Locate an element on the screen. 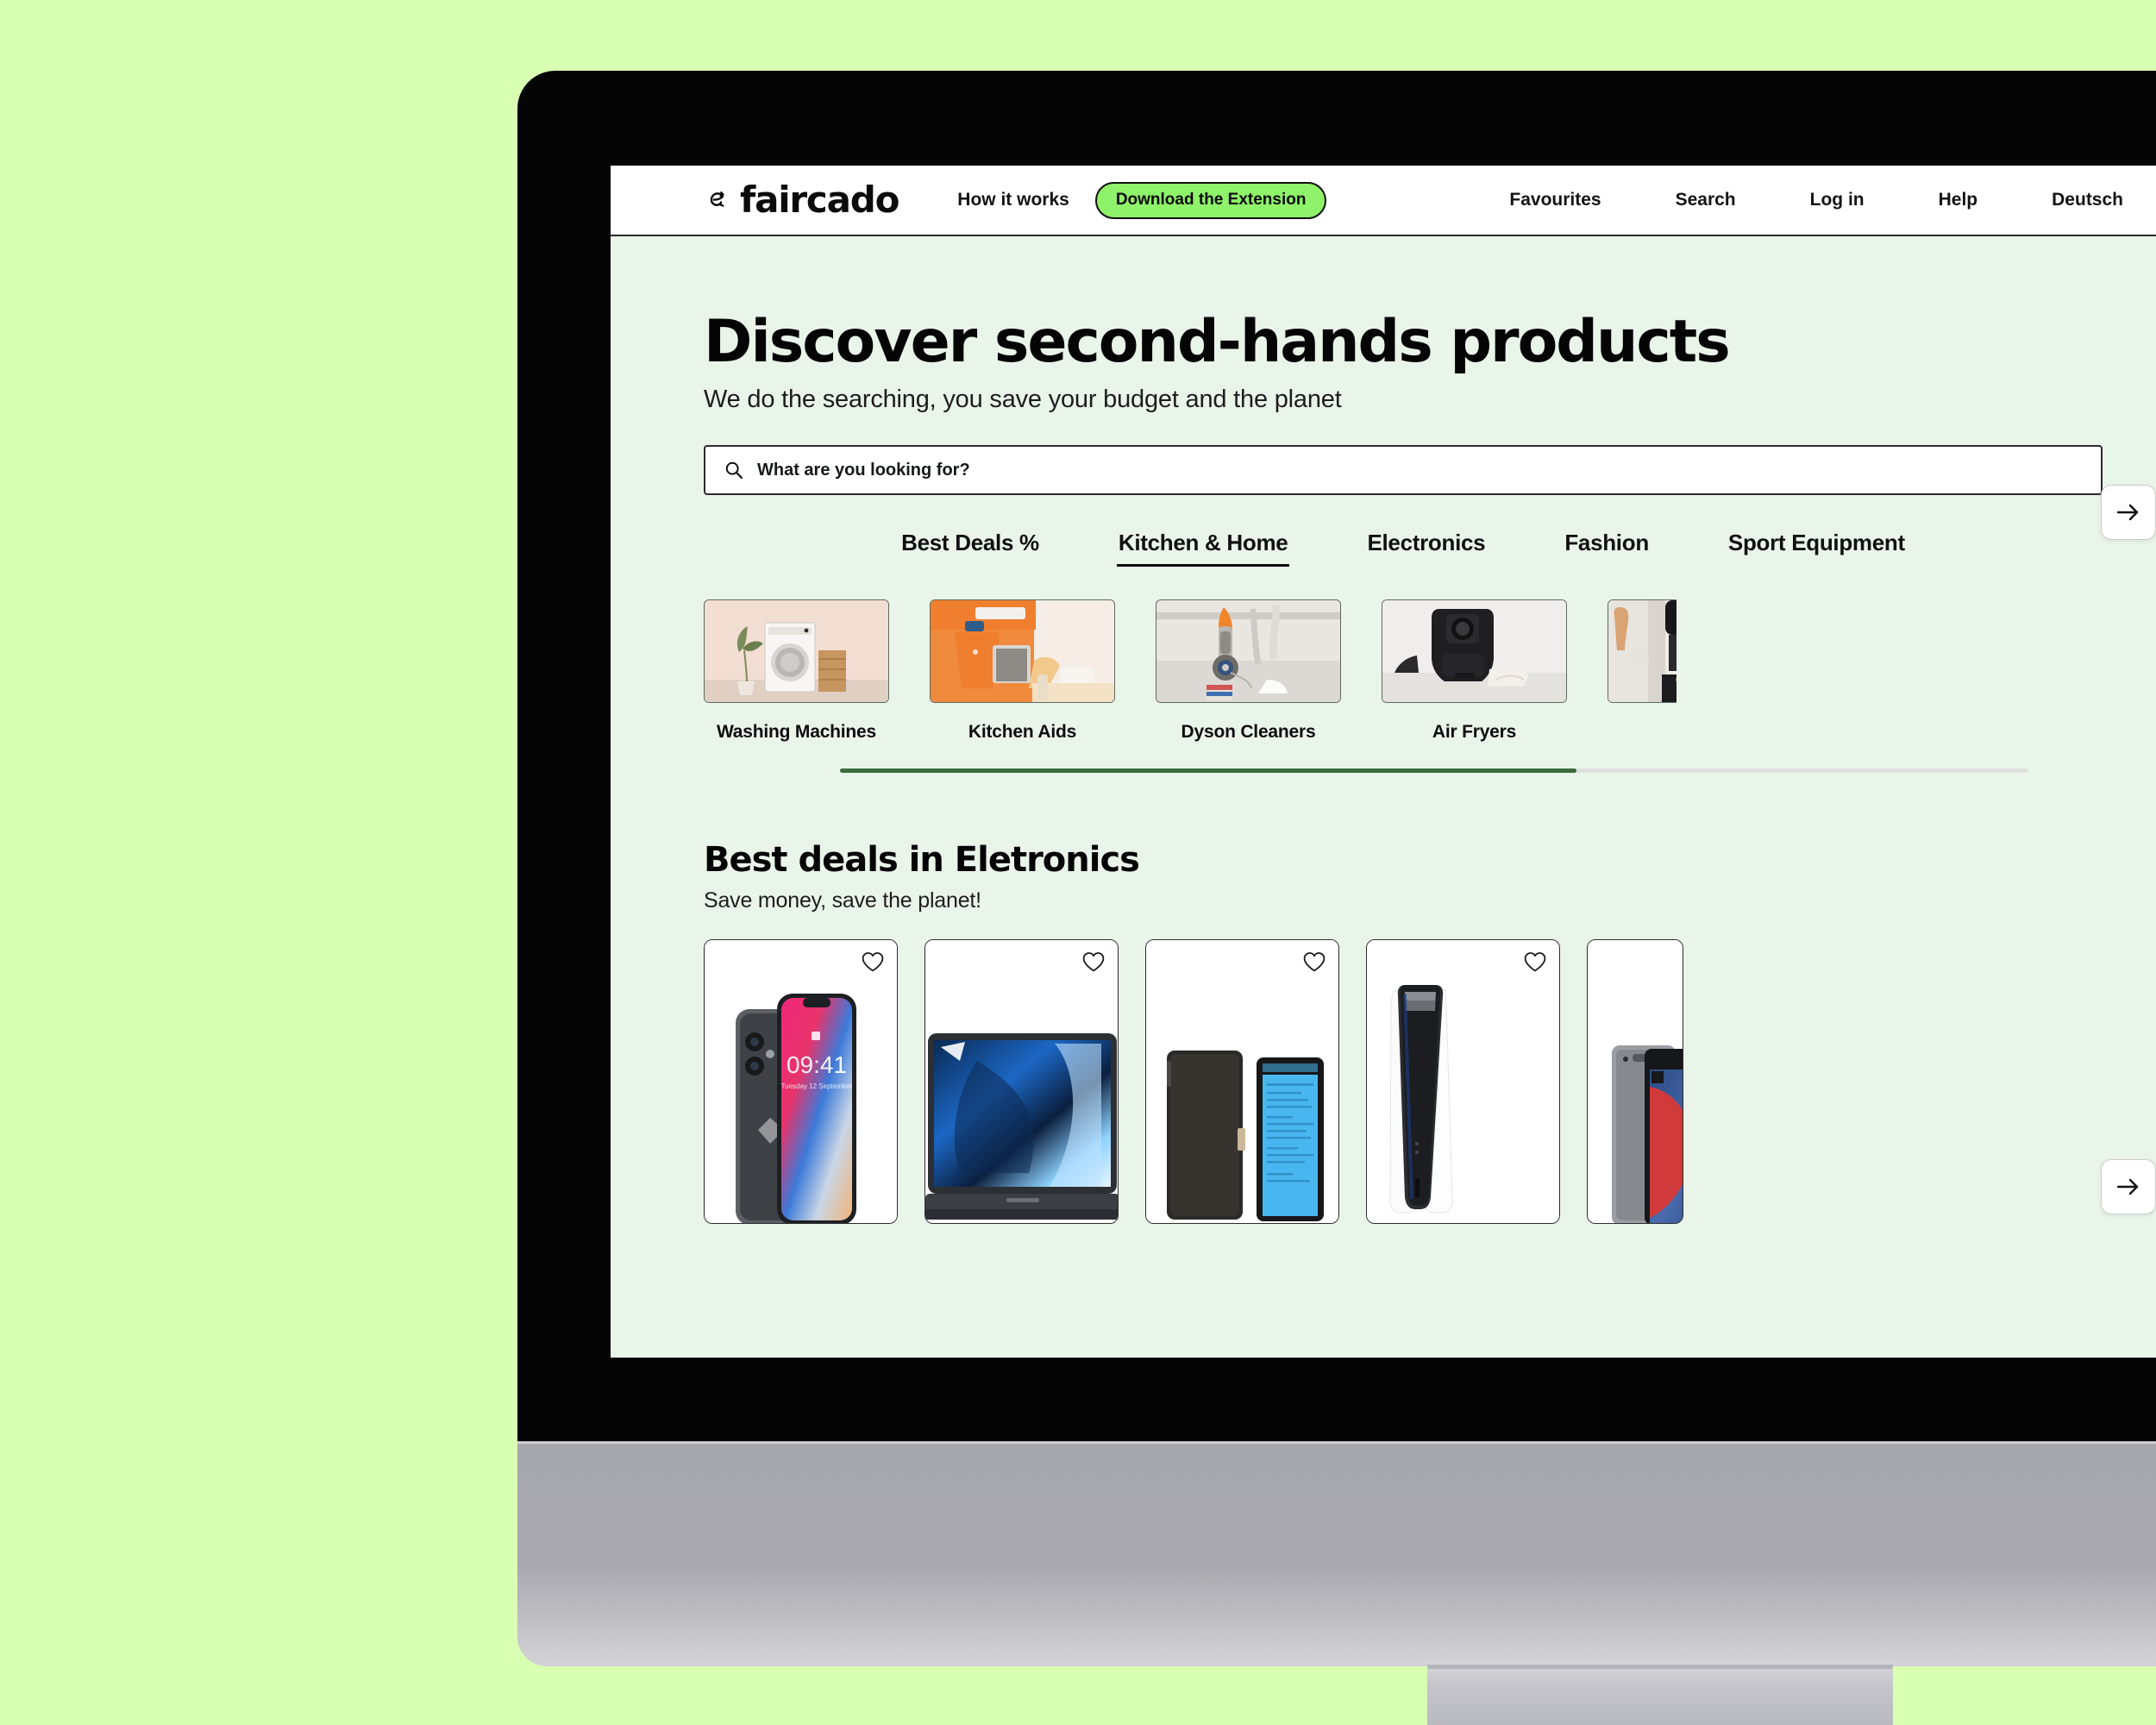  category-label: Kitchen Aids is located at coordinates (1022, 733).